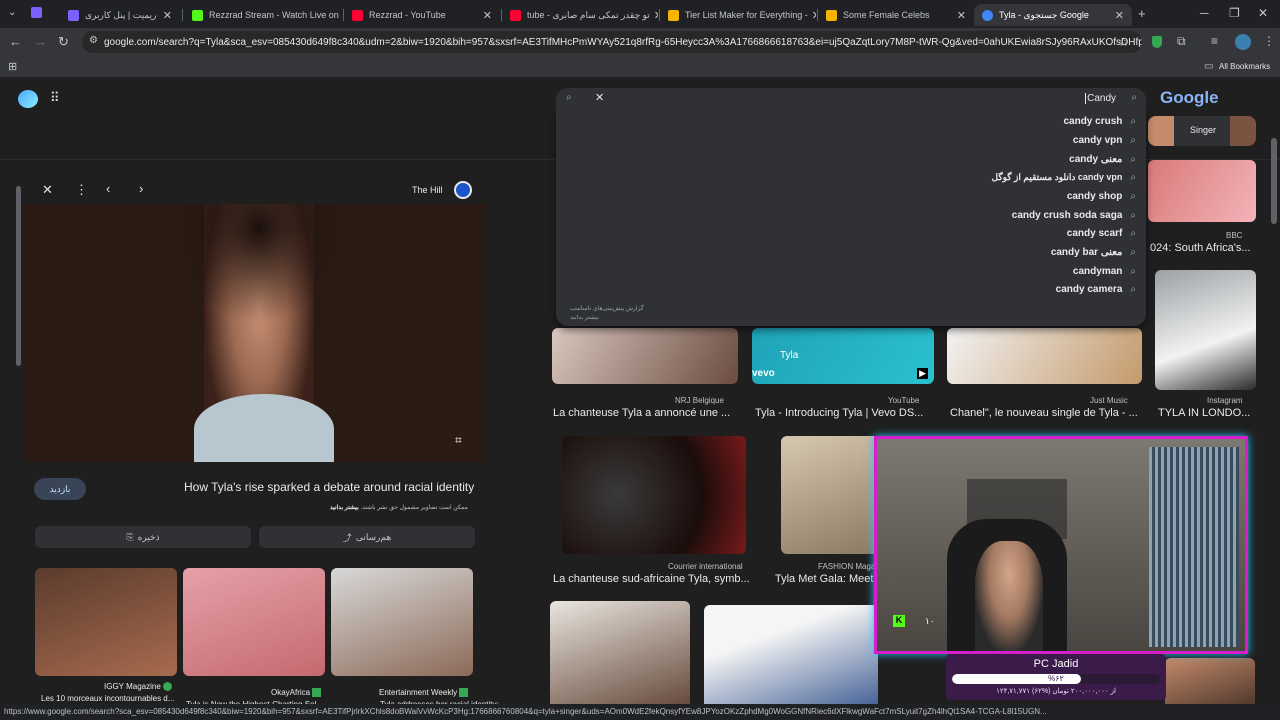 This screenshot has height=720, width=1280. I want to click on vpn-extension-icon, so click(1157, 42).